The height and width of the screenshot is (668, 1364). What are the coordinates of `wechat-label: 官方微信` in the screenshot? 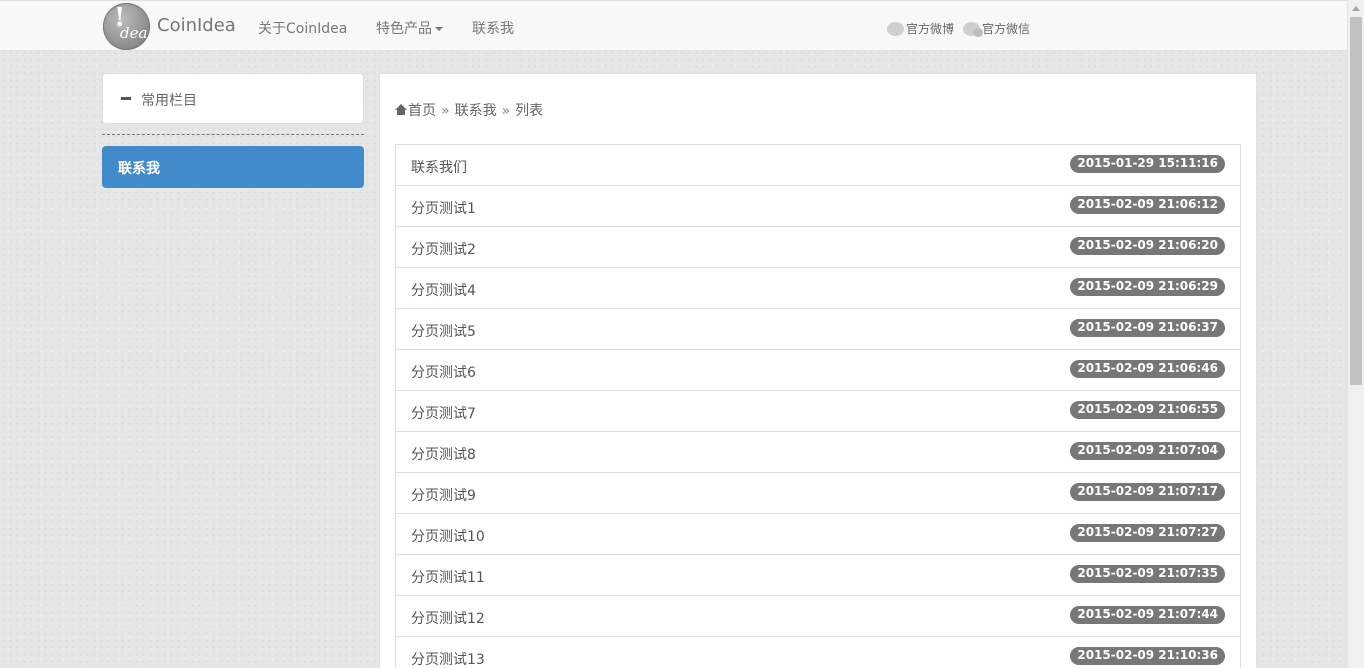 It's located at (1006, 29).